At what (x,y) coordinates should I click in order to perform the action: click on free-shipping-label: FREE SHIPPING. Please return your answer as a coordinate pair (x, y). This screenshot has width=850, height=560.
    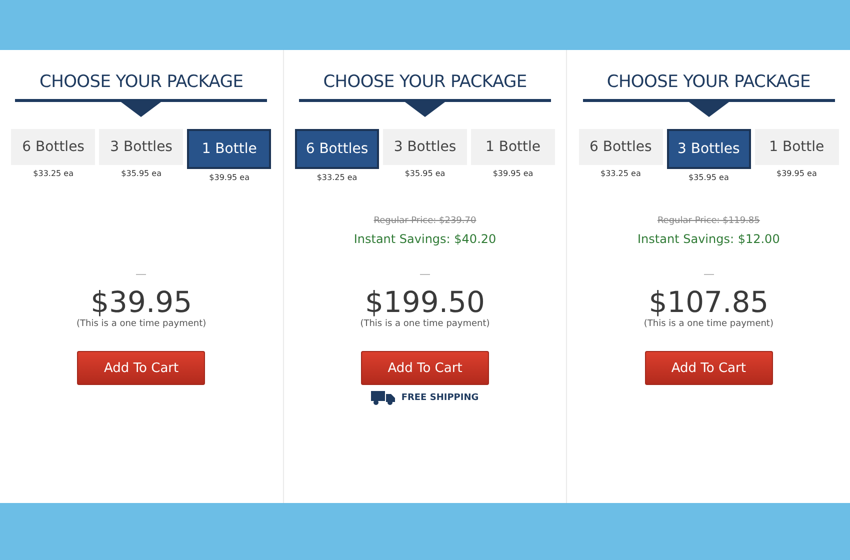
    Looking at the image, I should click on (440, 398).